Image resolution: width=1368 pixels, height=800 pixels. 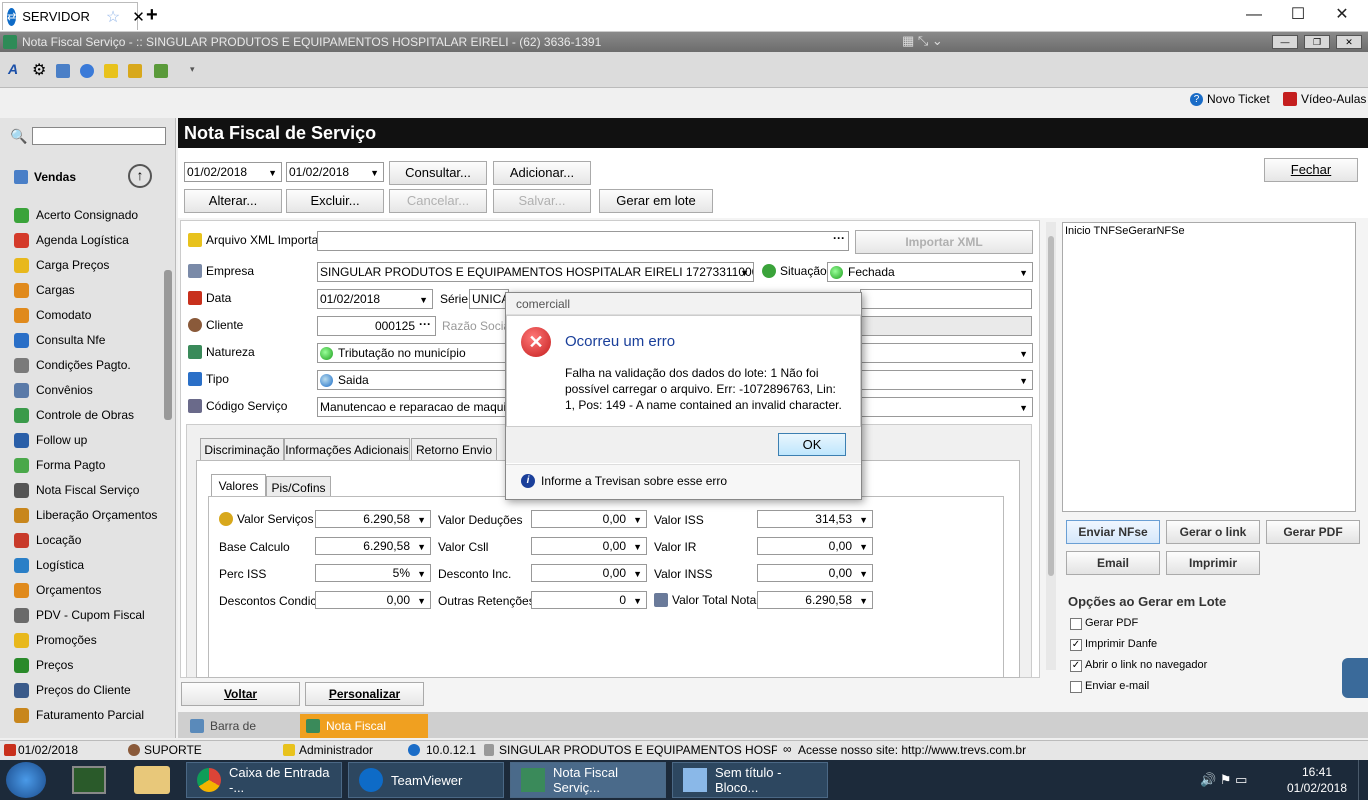 What do you see at coordinates (1313, 532) in the screenshot?
I see `gerar-pdf-button: Gerar PDF` at bounding box center [1313, 532].